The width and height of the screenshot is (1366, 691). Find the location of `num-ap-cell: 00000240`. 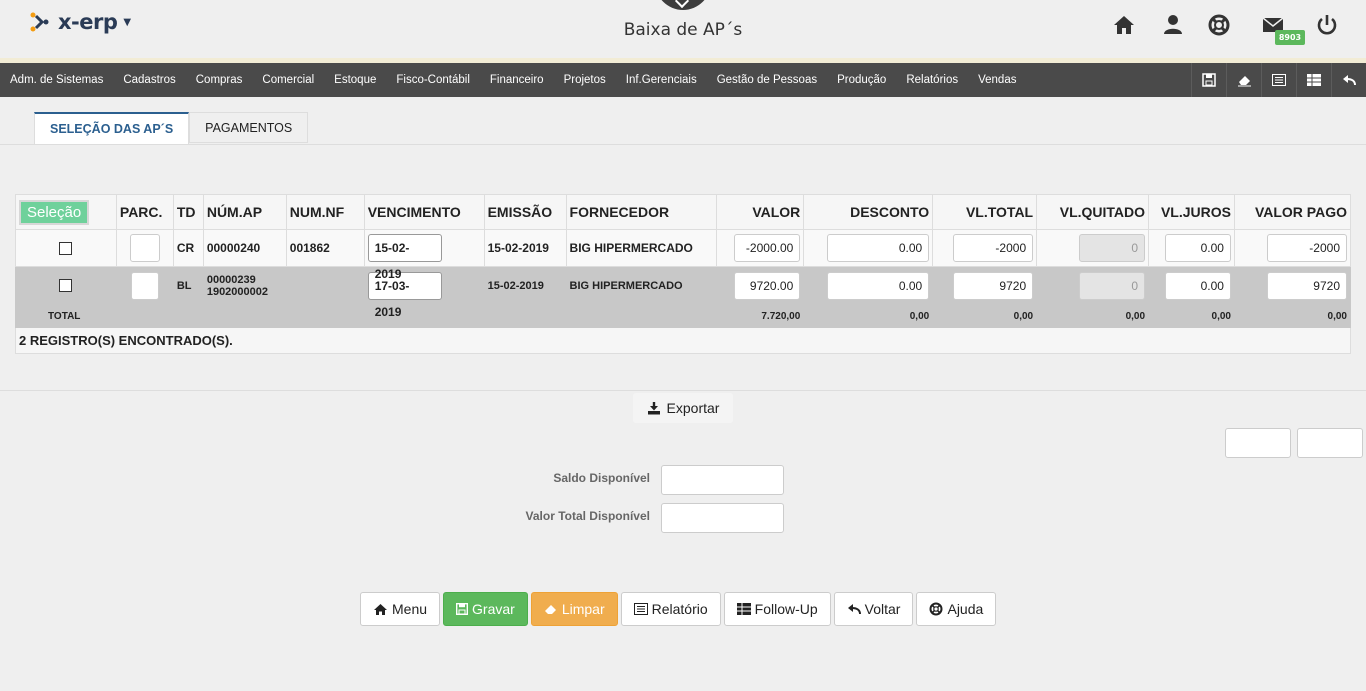

num-ap-cell: 00000240 is located at coordinates (244, 248).